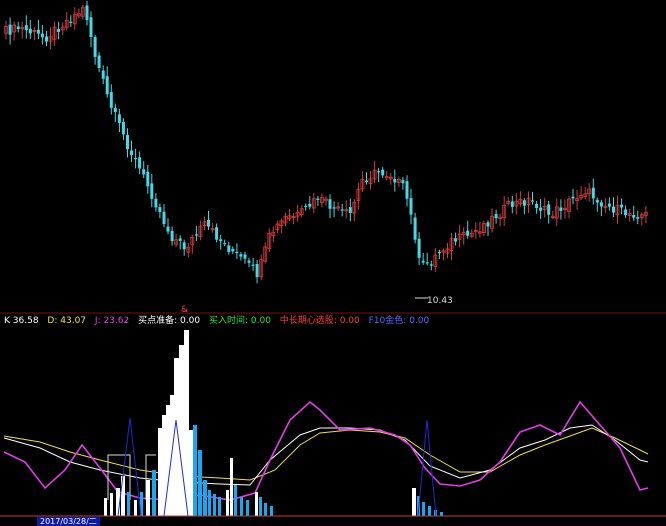 This screenshot has width=666, height=526. I want to click on crosshair-date-label: 2017/03/28/二, so click(68, 521).